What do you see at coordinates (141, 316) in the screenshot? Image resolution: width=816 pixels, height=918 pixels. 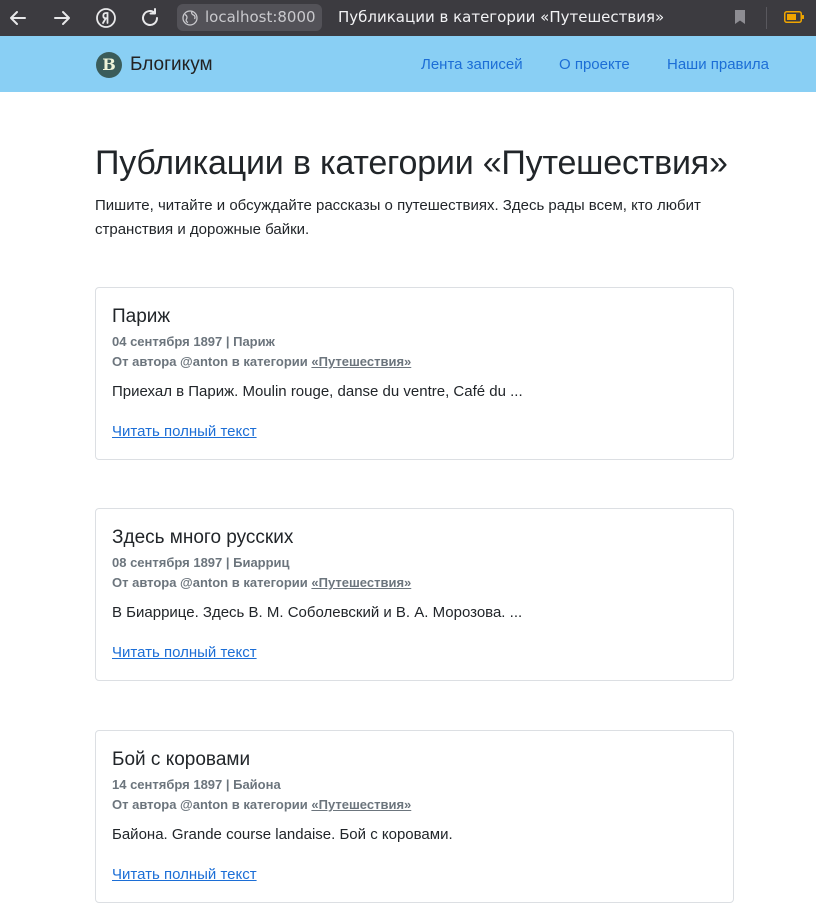 I see `post-title: Париж` at bounding box center [141, 316].